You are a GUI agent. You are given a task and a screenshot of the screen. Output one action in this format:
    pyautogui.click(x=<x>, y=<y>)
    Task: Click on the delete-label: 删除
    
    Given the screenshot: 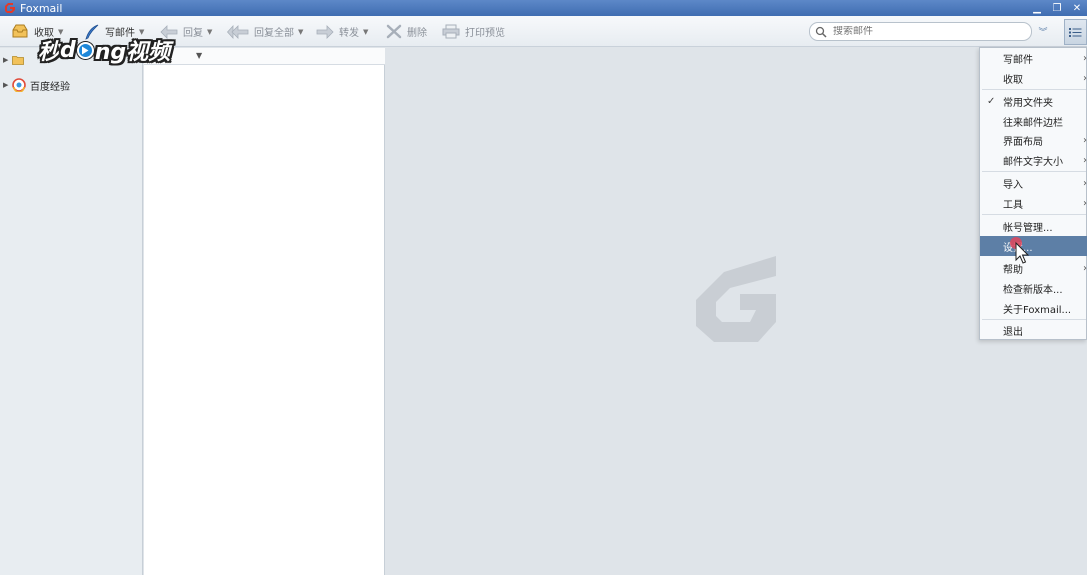 What is the action you would take?
    pyautogui.click(x=417, y=33)
    